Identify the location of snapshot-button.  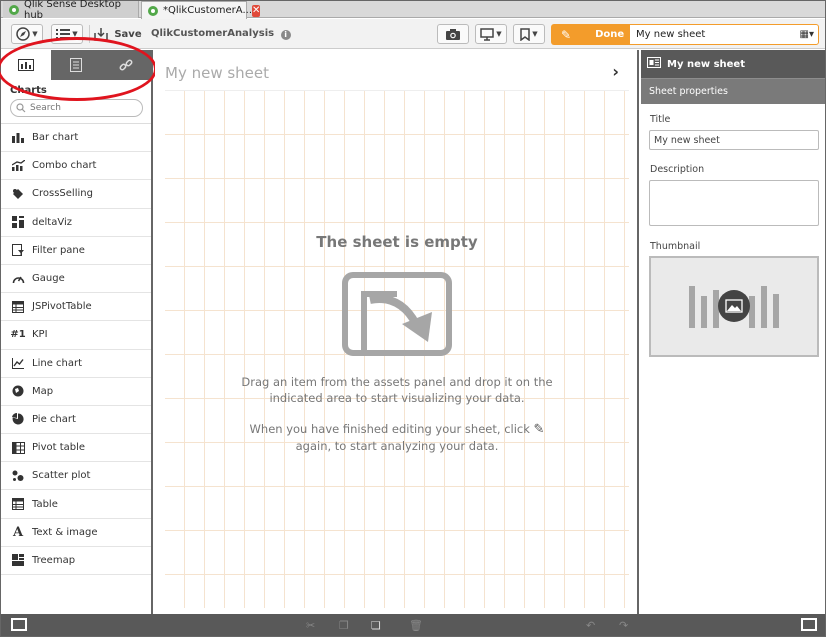
(453, 34).